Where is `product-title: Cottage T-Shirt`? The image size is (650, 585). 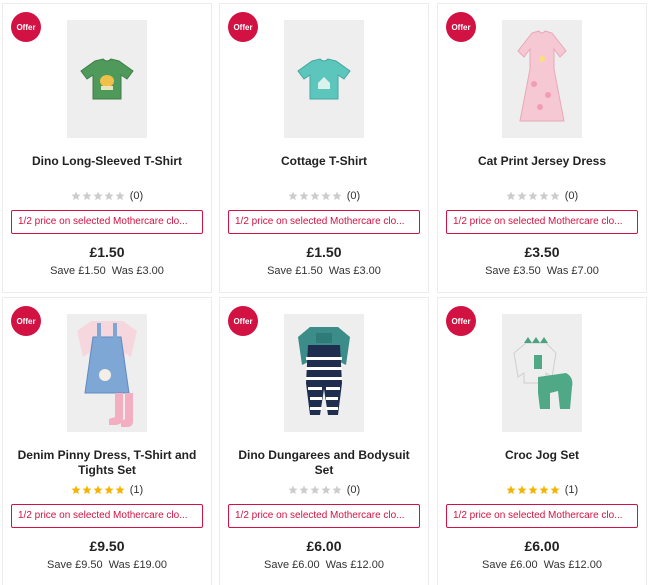
product-title: Cottage T-Shirt is located at coordinates (324, 161).